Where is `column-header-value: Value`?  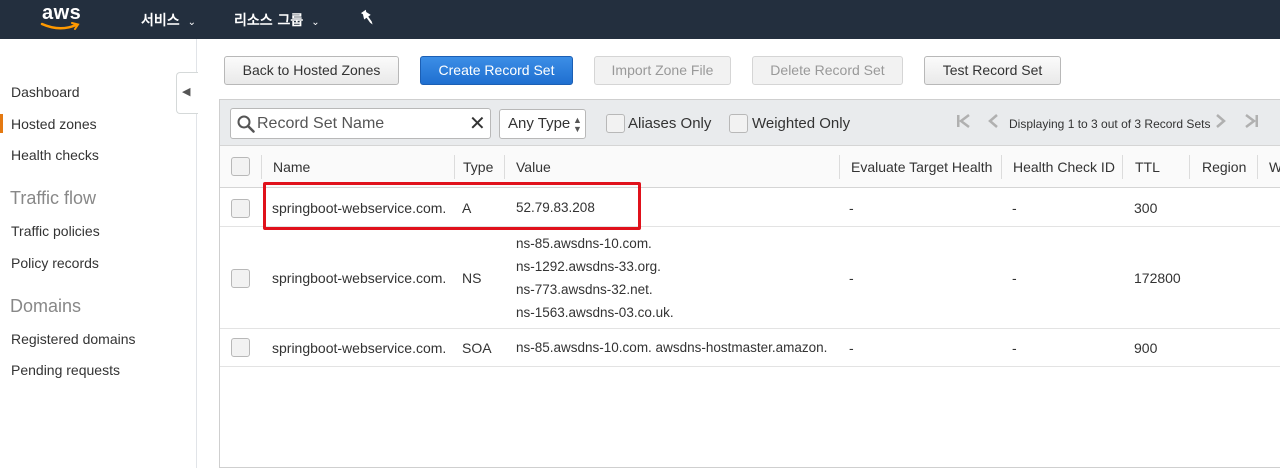 column-header-value: Value is located at coordinates (533, 167).